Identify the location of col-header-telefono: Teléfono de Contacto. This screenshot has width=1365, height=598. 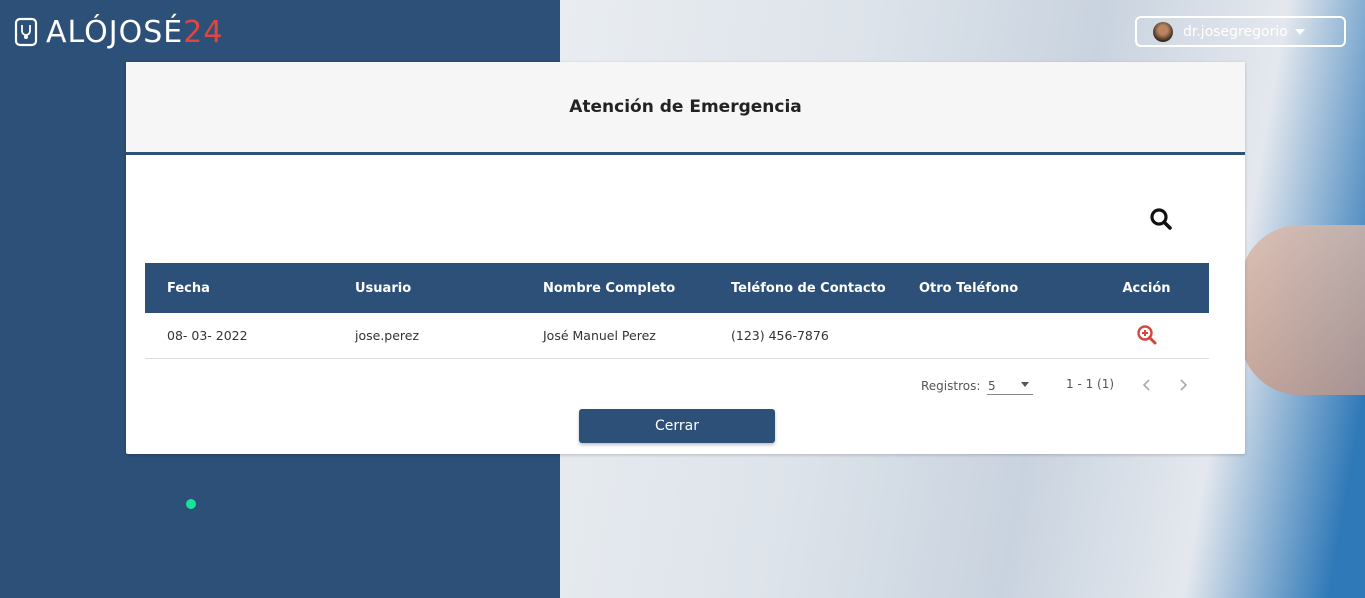
(808, 288).